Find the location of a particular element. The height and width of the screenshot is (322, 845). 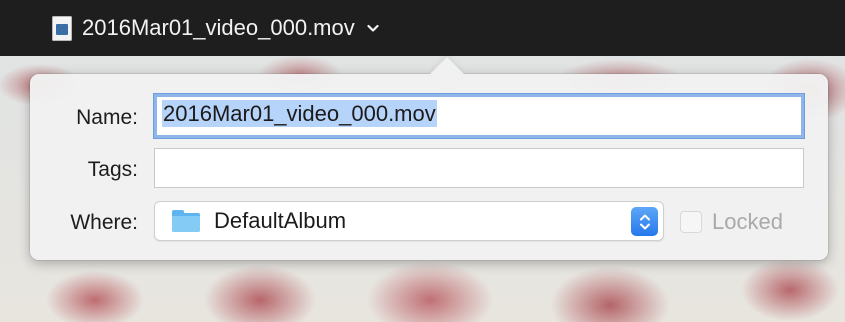

where-selected-value: DefaultAlbum is located at coordinates (280, 220).